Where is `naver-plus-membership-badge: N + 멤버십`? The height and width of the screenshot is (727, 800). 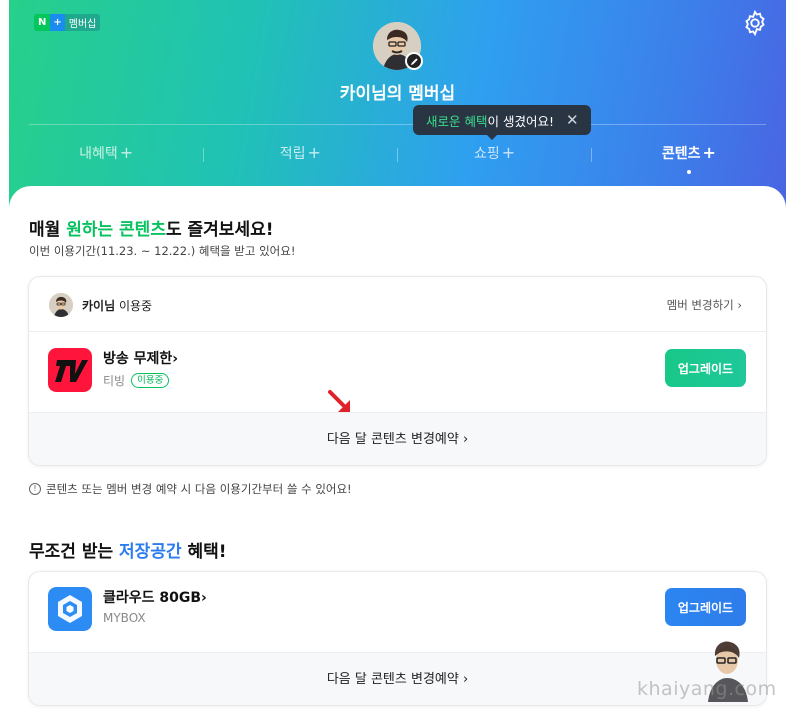 naver-plus-membership-badge: N + 멤버십 is located at coordinates (67, 22).